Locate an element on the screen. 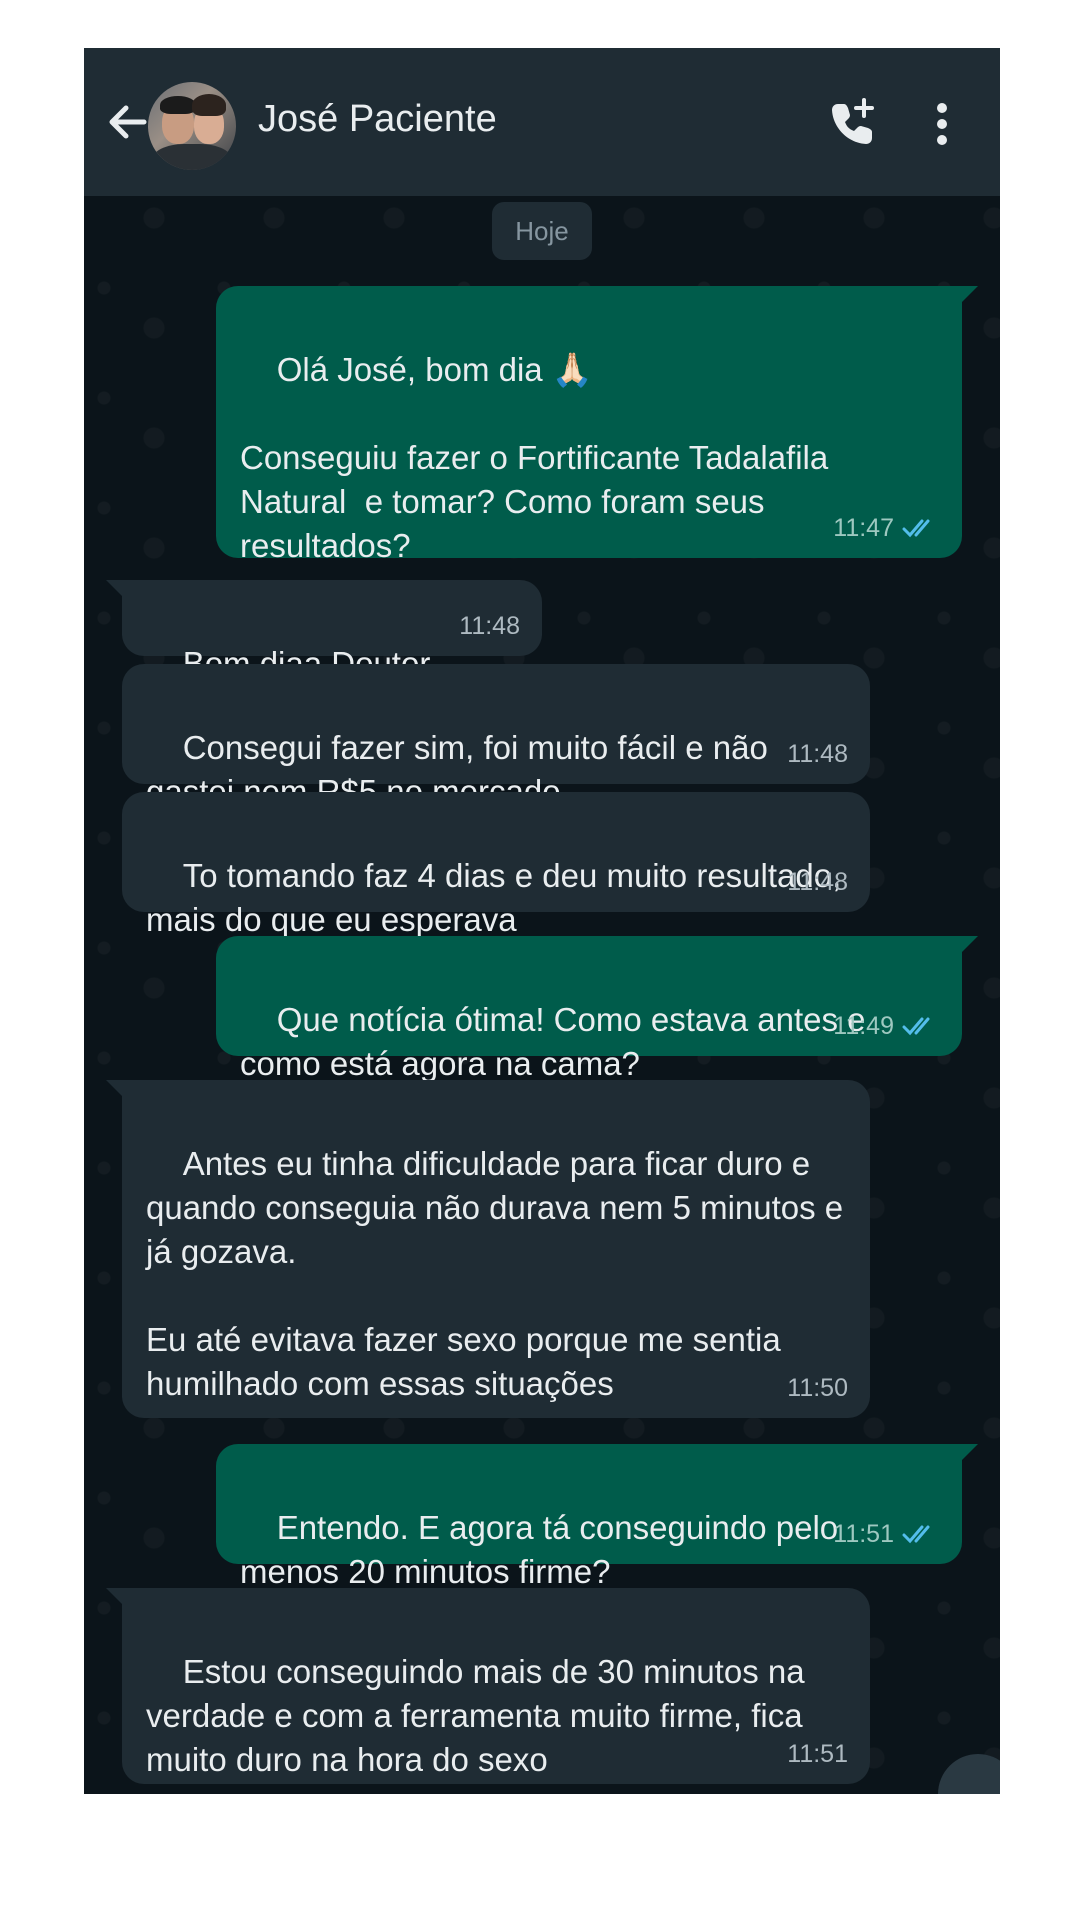  chat-header: José Paciente is located at coordinates (542, 122).